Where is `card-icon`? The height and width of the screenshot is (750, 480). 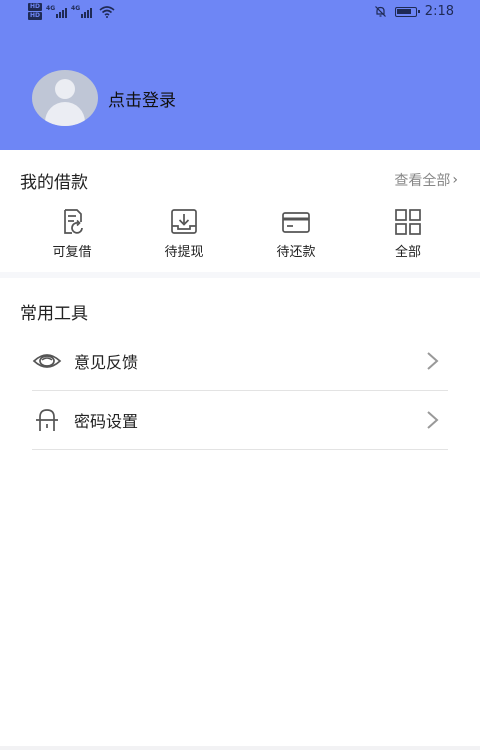
card-icon is located at coordinates (296, 222).